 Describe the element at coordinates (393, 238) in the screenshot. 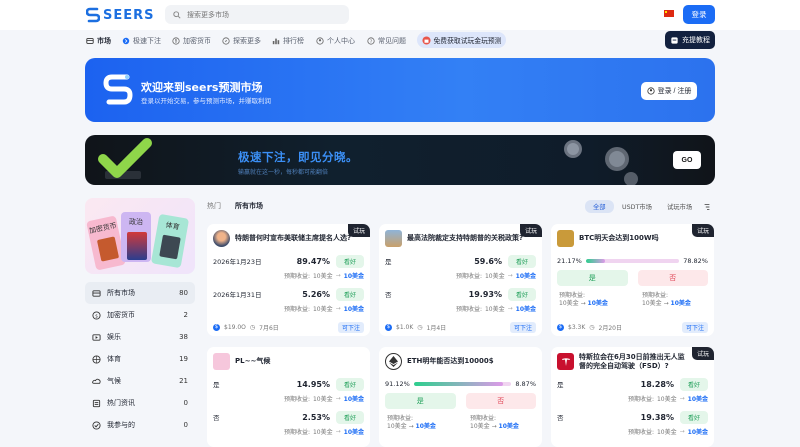

I see `card-thumbnail` at that location.